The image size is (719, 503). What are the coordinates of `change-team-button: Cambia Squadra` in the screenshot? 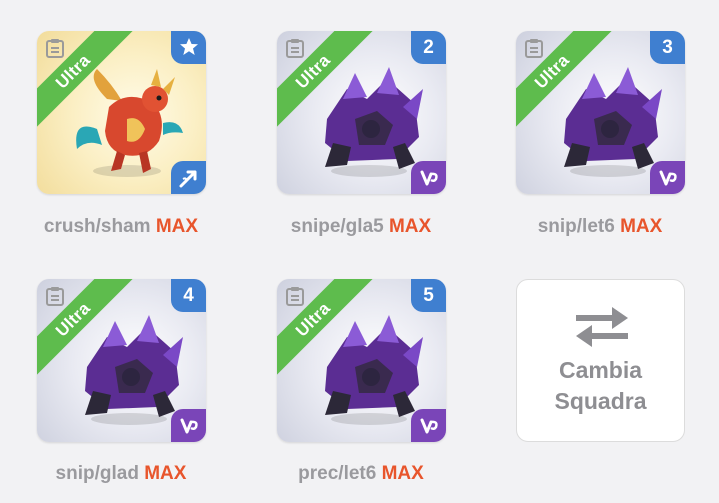 It's located at (600, 360).